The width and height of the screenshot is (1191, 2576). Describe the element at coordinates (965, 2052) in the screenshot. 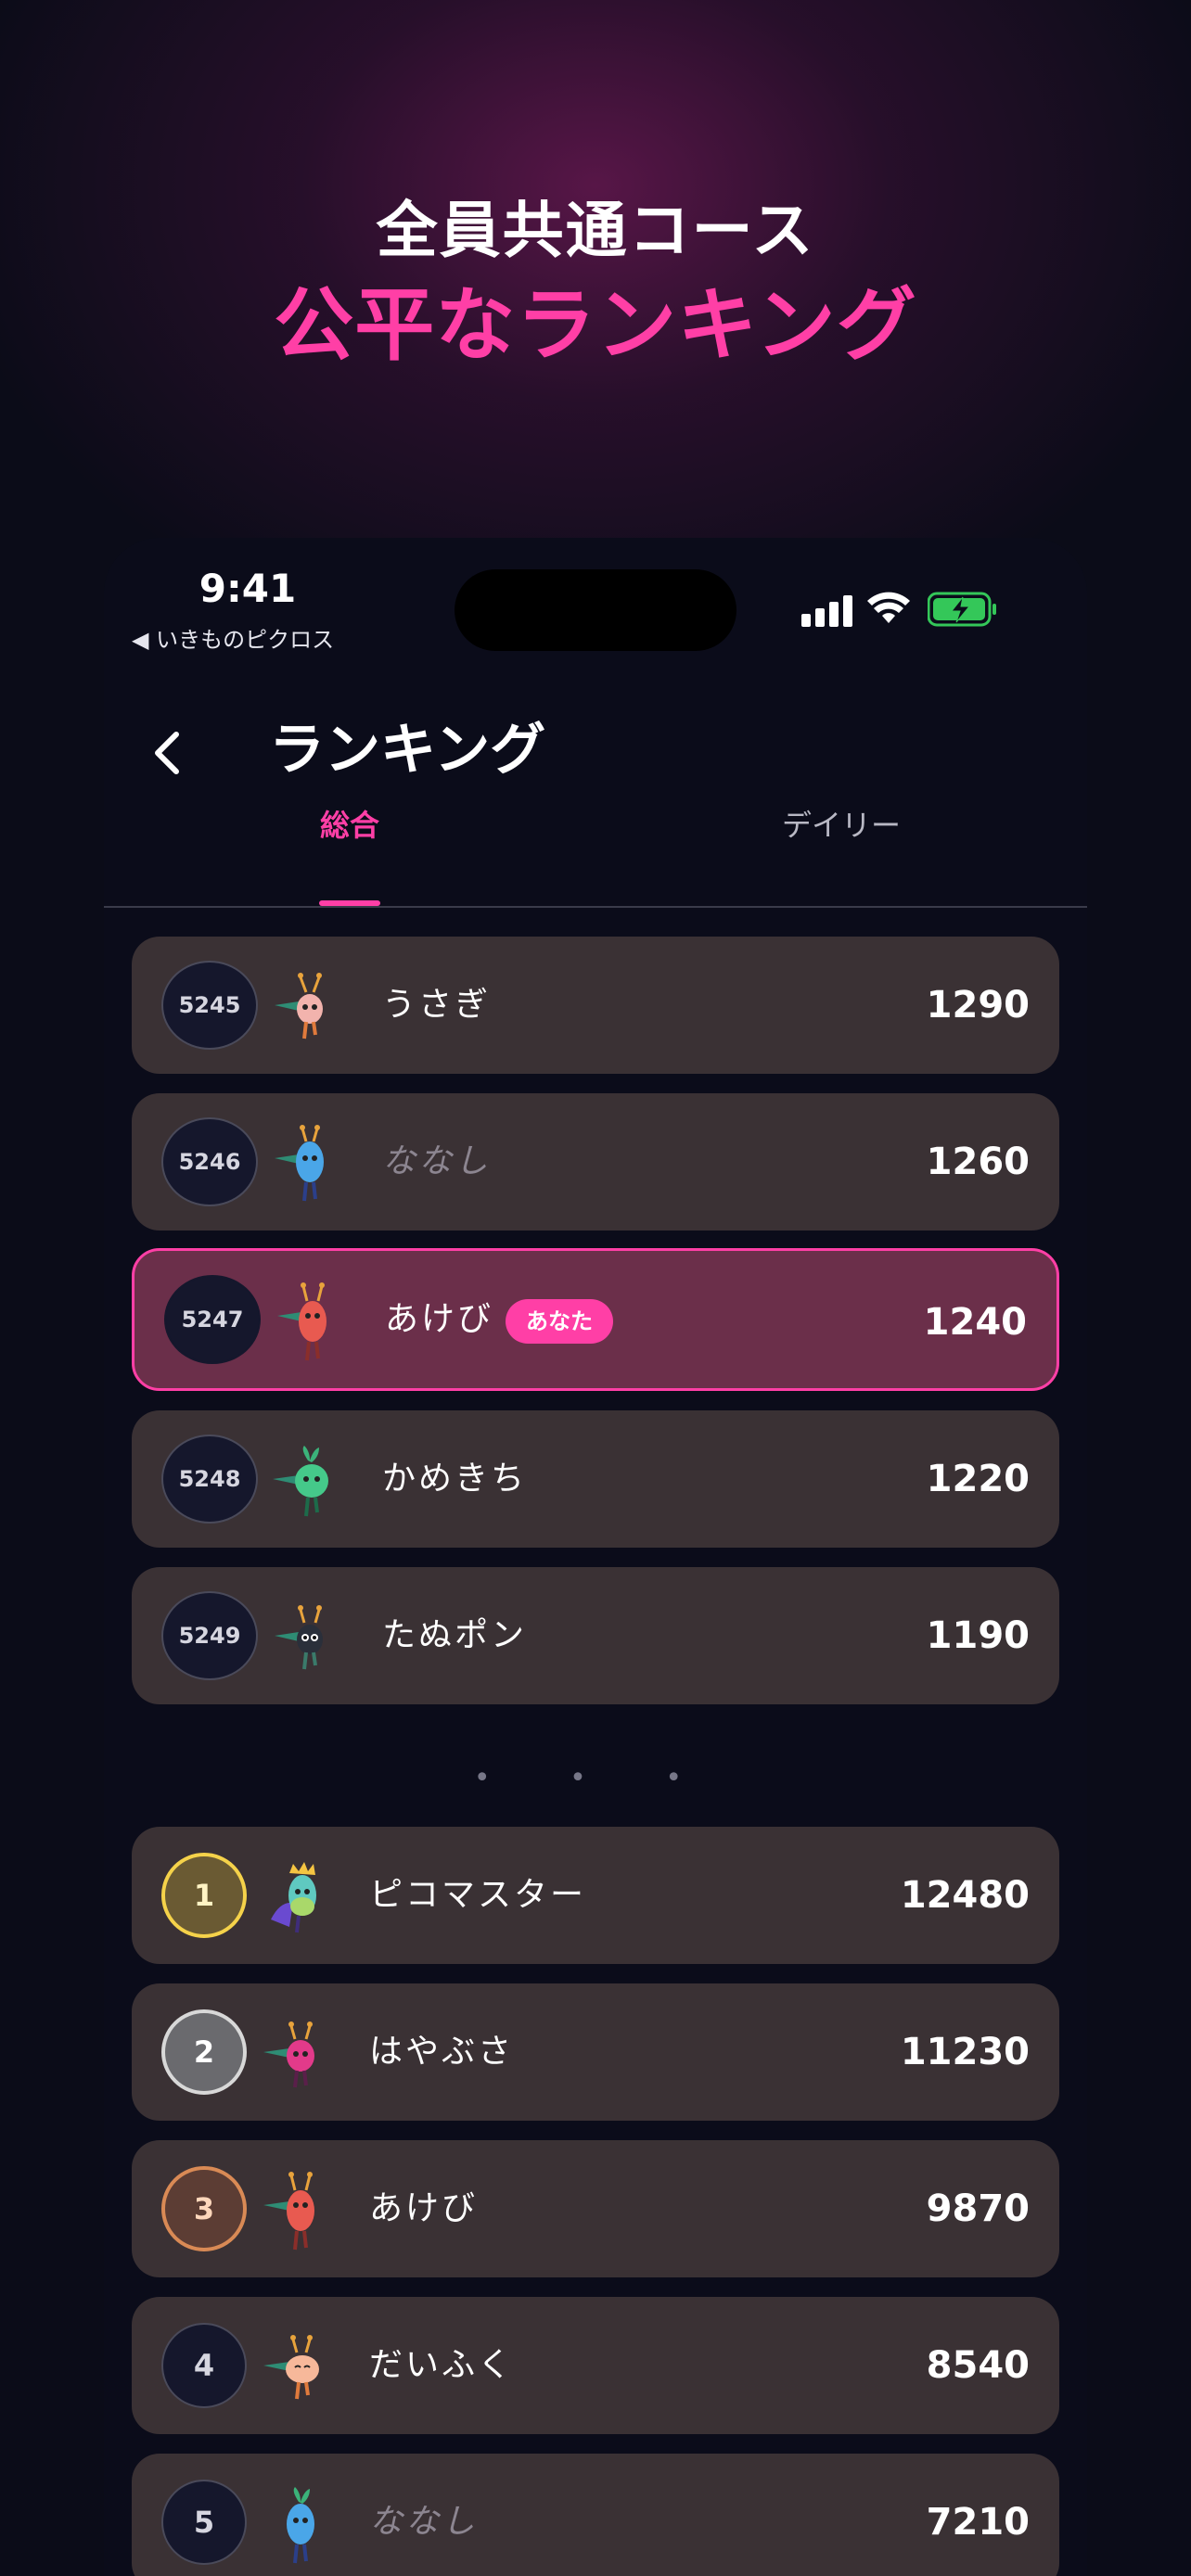

I see `player-score: 11230` at that location.